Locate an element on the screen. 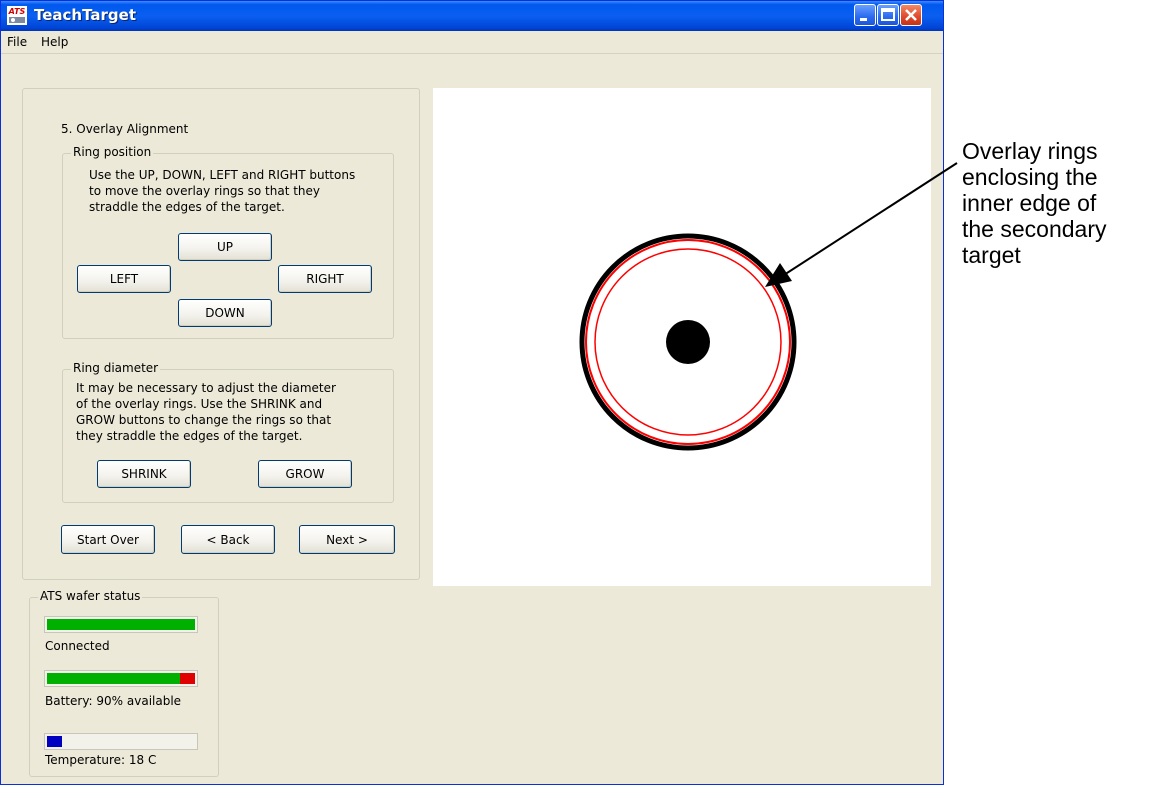 The image size is (1168, 787). callout-line-3: inner edge of is located at coordinates (1029, 203).